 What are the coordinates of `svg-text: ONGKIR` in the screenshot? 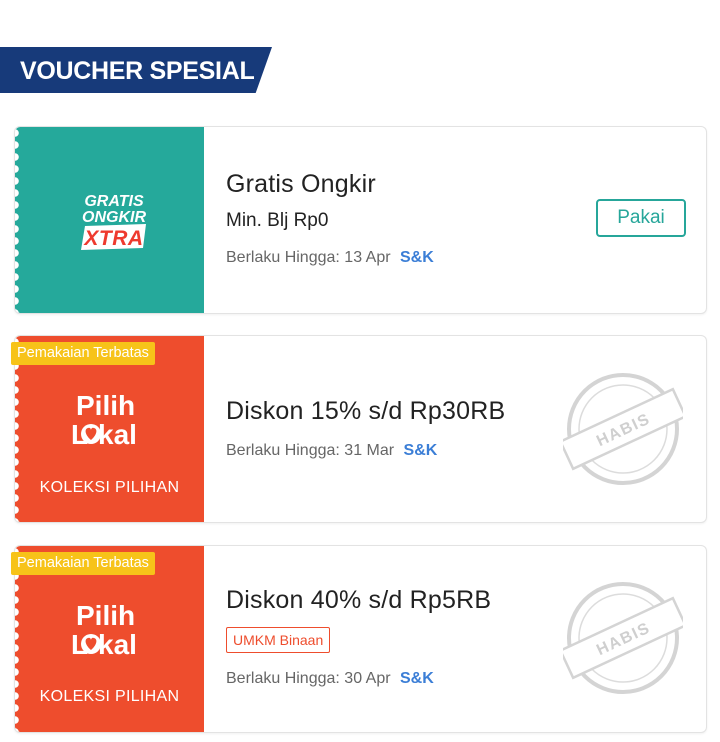 It's located at (114, 217).